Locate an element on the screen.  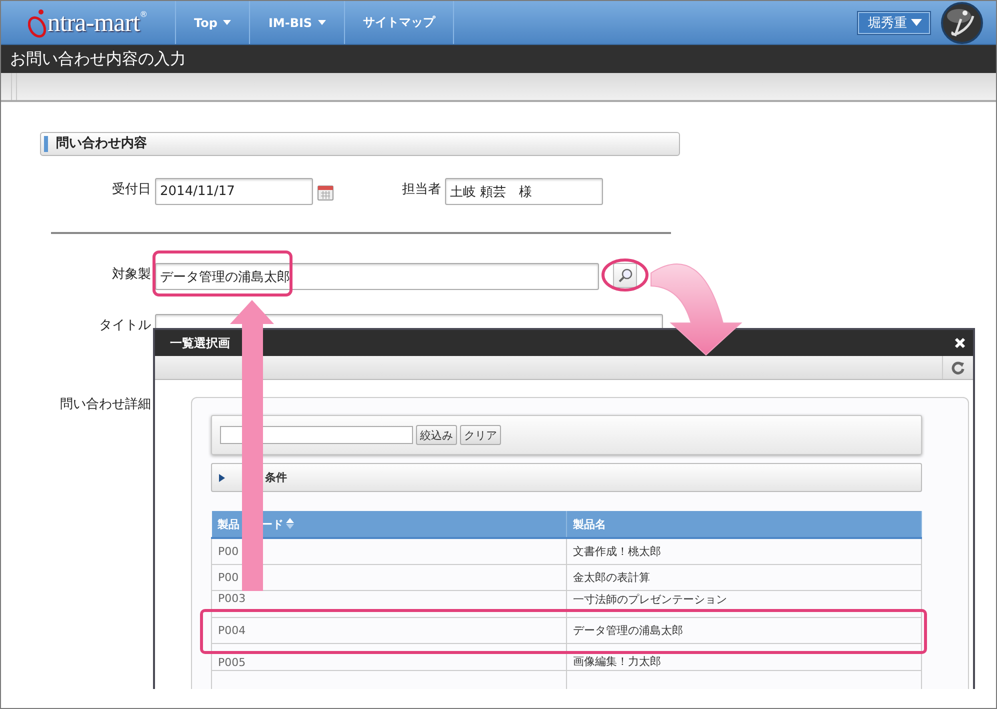
calendar-icon is located at coordinates (325, 192).